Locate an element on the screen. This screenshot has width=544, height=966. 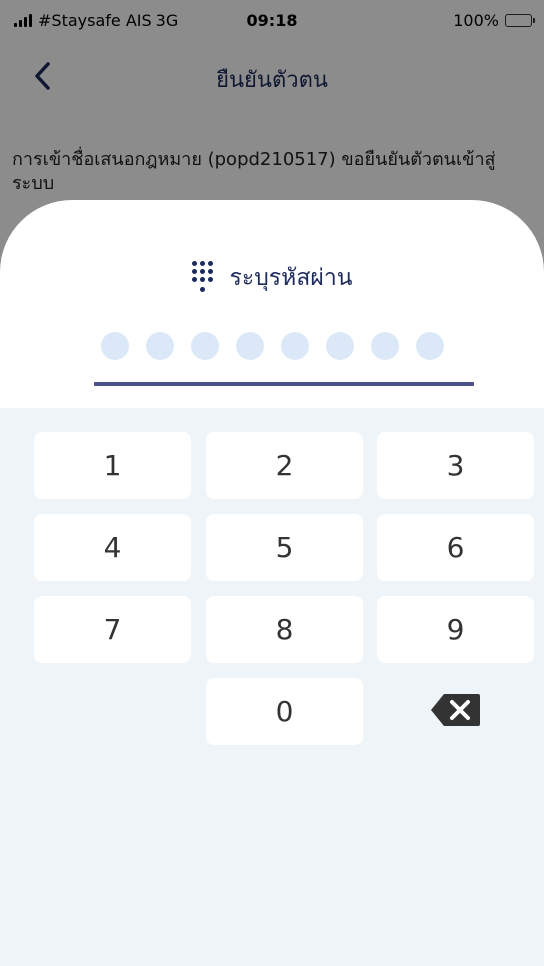
keypad-icon is located at coordinates (202, 278).